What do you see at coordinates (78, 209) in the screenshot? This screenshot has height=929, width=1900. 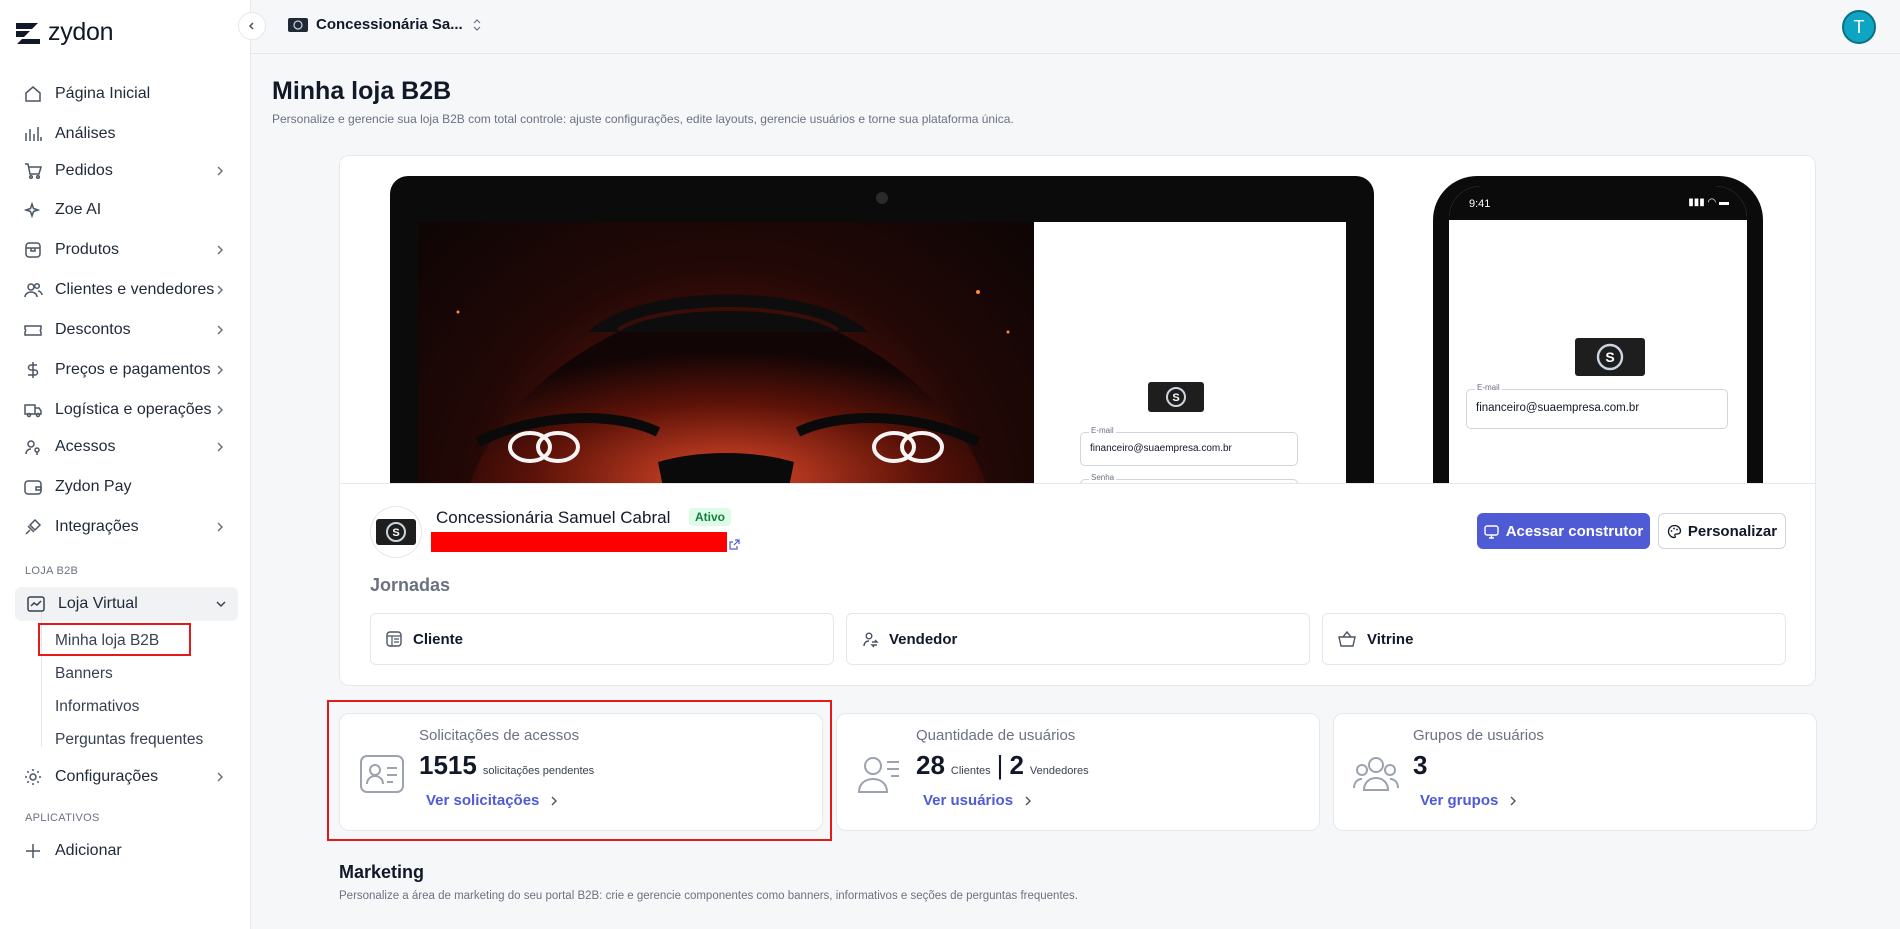 I see `sidebar-item-label: Zoe AI` at bounding box center [78, 209].